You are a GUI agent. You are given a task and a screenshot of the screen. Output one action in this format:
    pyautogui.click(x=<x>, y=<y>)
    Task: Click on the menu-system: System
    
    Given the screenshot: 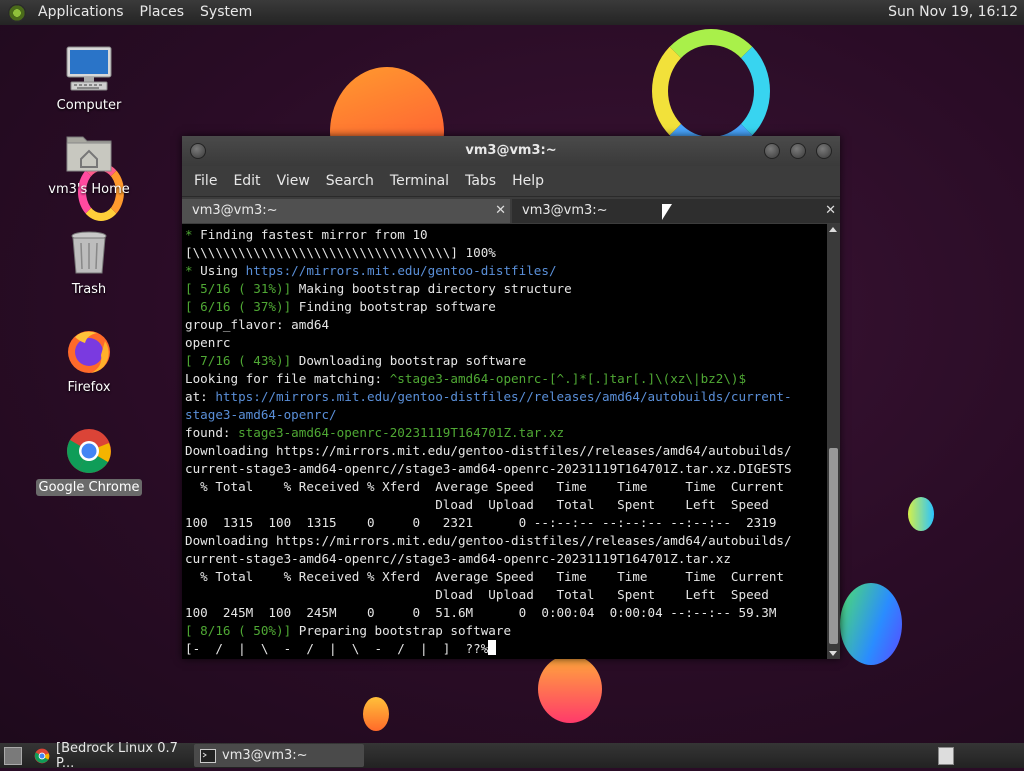 What is the action you would take?
    pyautogui.click(x=226, y=12)
    